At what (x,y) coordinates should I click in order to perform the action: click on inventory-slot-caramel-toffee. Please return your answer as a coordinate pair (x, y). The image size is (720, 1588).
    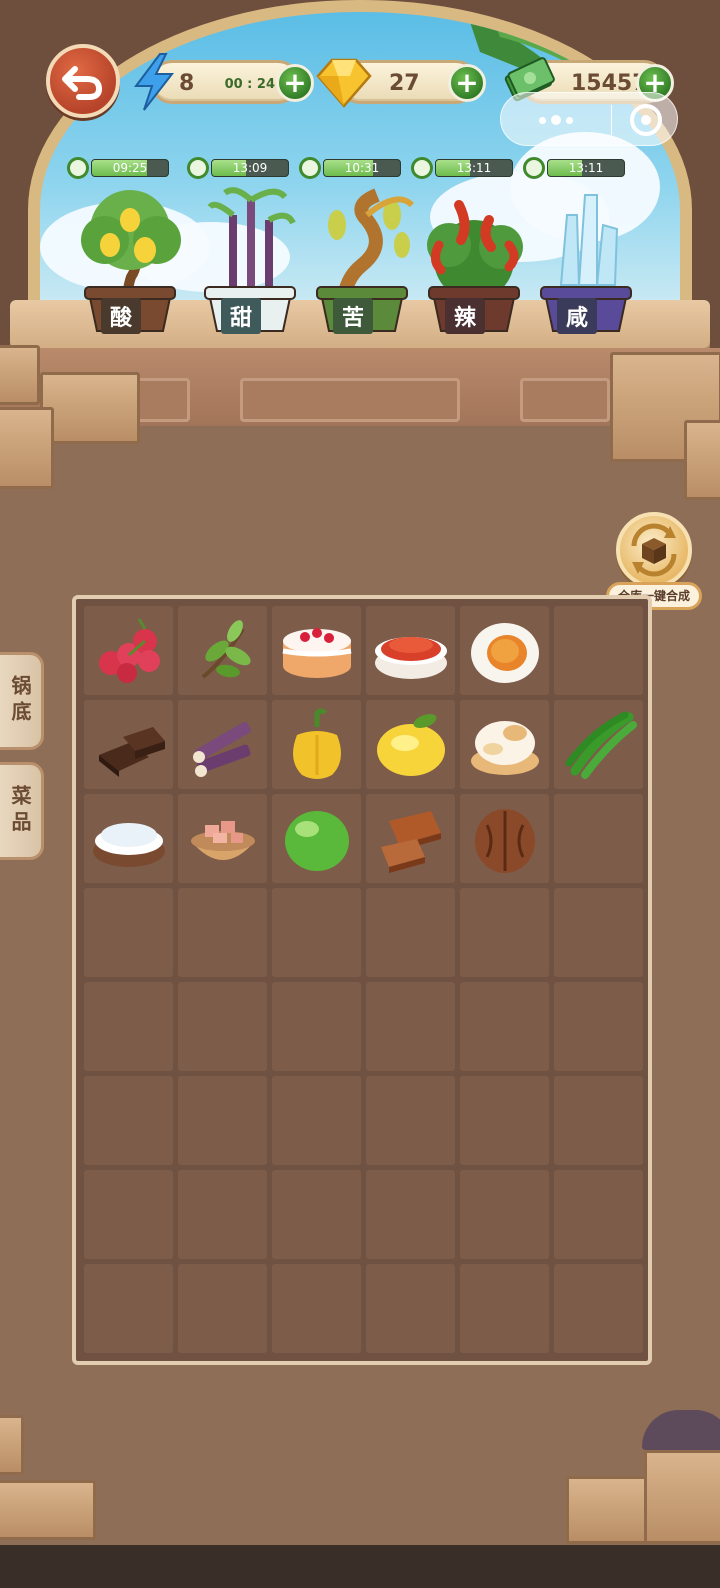
    Looking at the image, I should click on (410, 838).